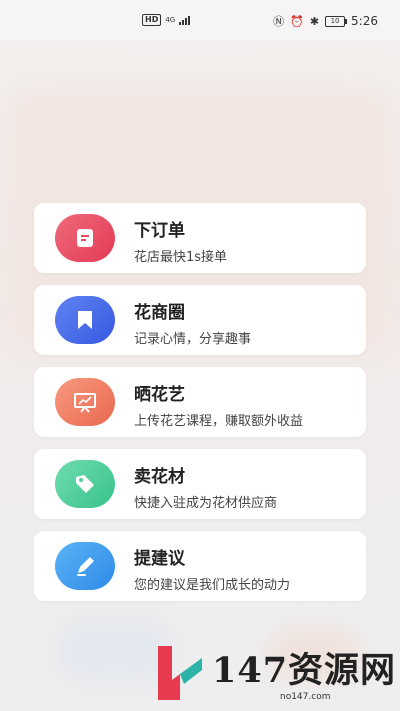 The image size is (400, 711). What do you see at coordinates (85, 320) in the screenshot?
I see `bookmark-icon` at bounding box center [85, 320].